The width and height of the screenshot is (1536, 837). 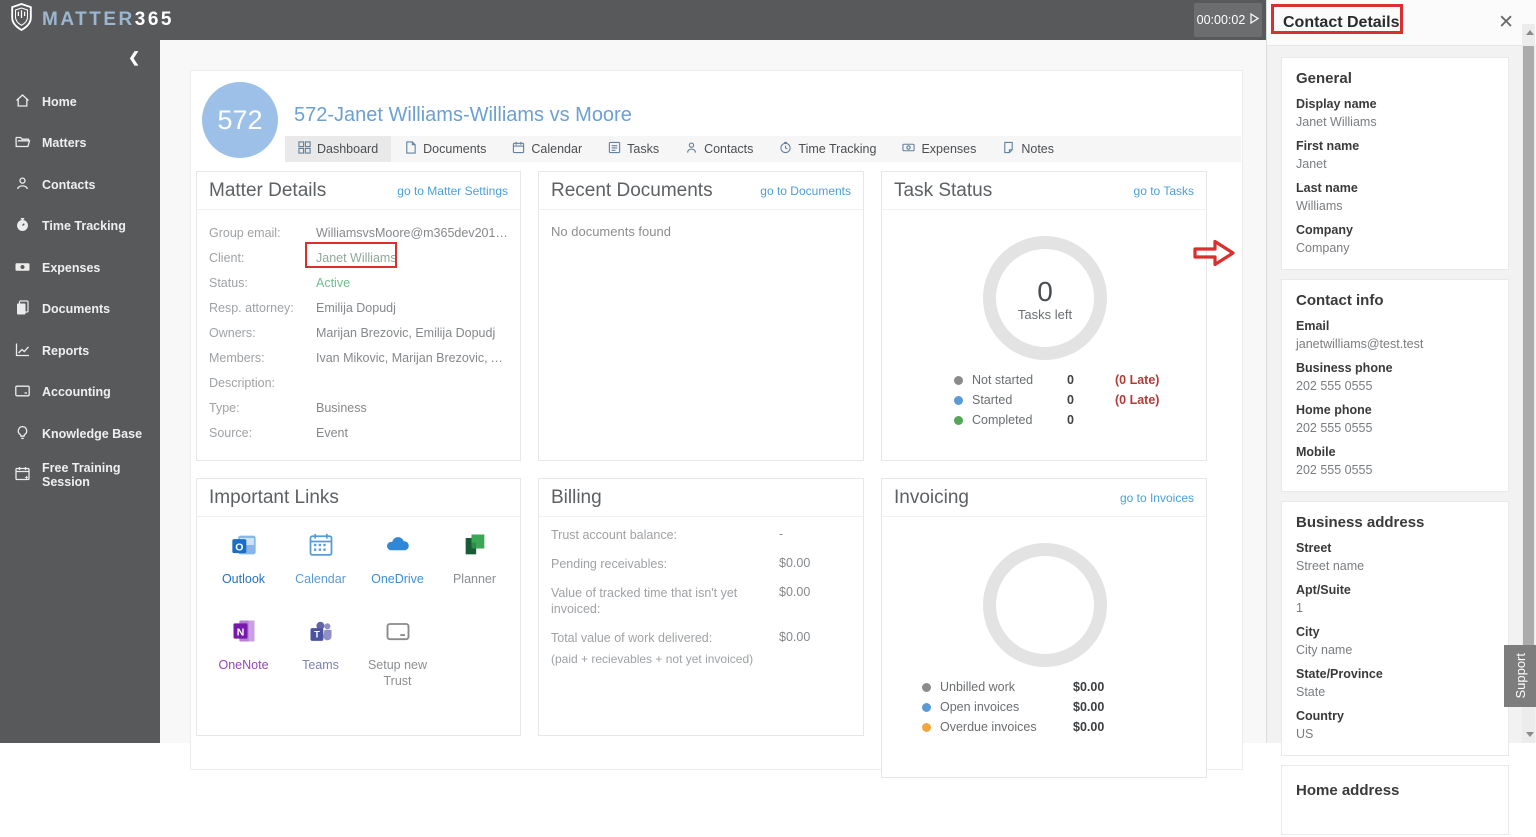 I want to click on sidebar-item-accounting: Accounting, so click(x=80, y=393).